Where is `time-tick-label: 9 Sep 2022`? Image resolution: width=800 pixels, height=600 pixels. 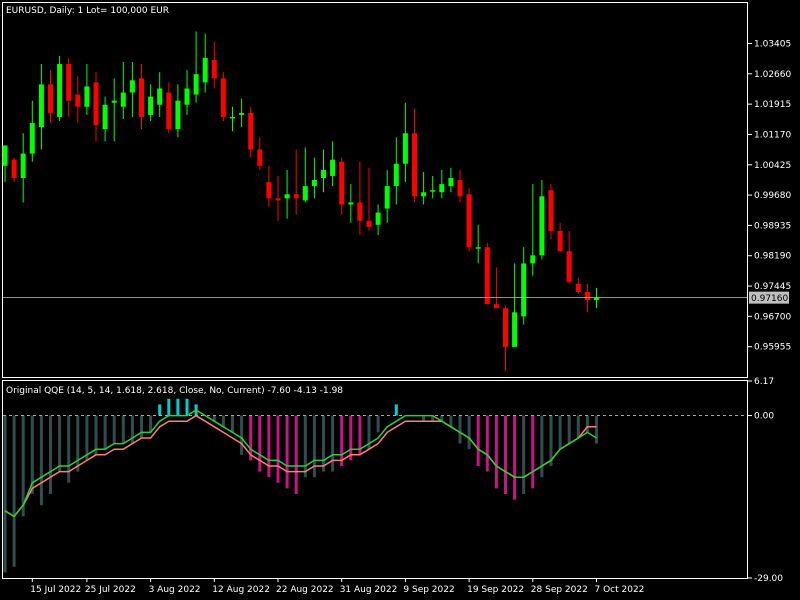 time-tick-label: 9 Sep 2022 is located at coordinates (428, 590).